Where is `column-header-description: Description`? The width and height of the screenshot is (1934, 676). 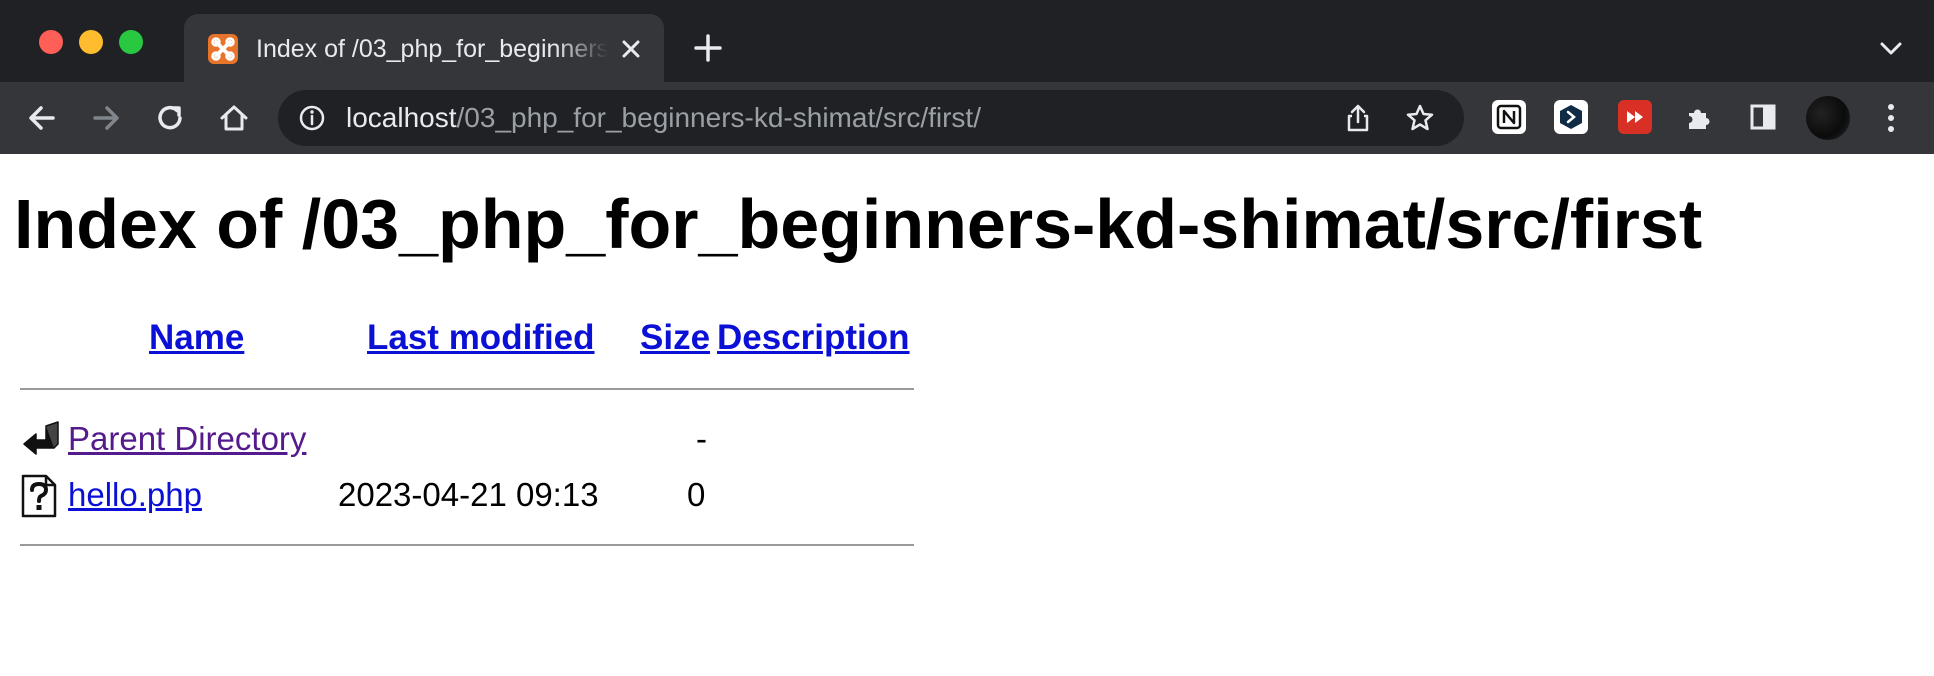 column-header-description: Description is located at coordinates (813, 338).